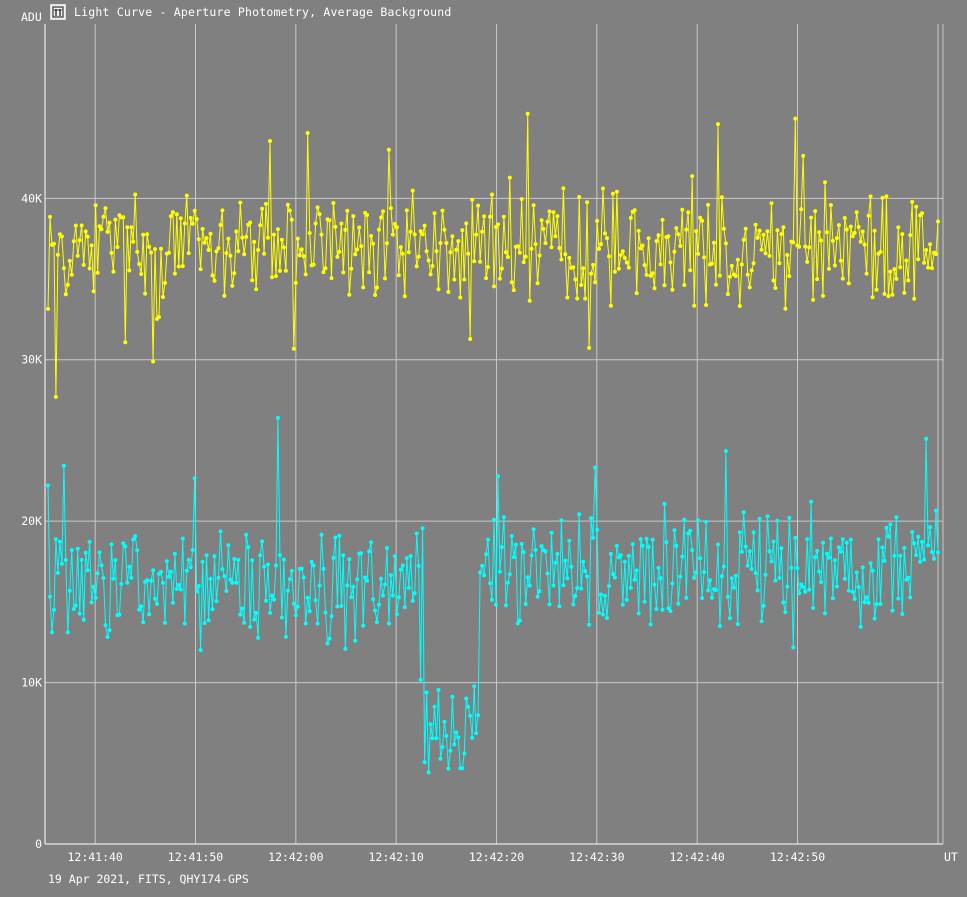 This screenshot has width=967, height=897. Describe the element at coordinates (31, 17) in the screenshot. I see `y-axis-label: ADU` at that location.